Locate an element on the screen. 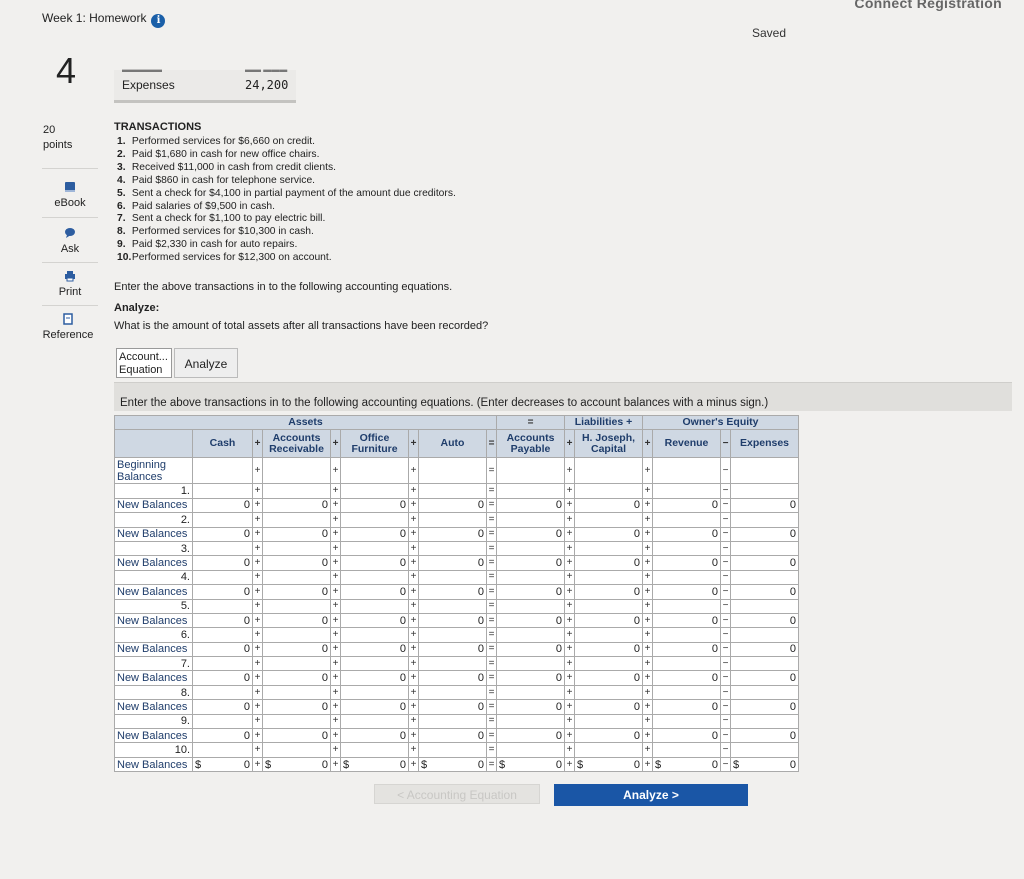 This screenshot has height=879, width=1024. tab-accounting-equation: Account... Equation is located at coordinates (144, 363).